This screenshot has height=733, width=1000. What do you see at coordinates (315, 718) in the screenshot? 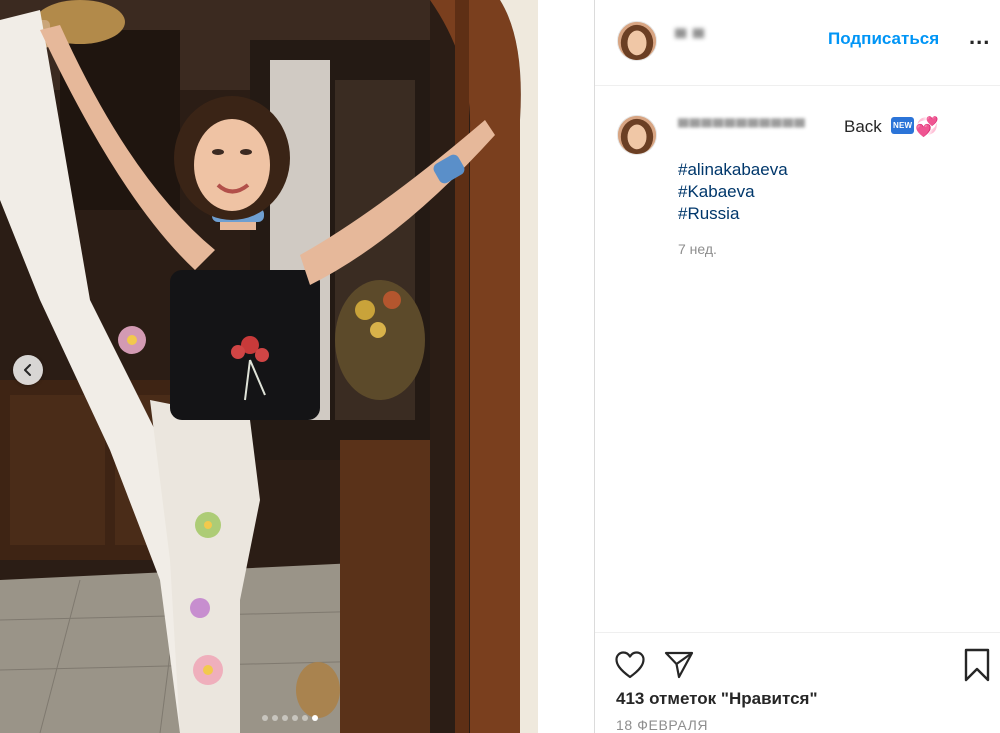
I see `carousel-dot-active` at bounding box center [315, 718].